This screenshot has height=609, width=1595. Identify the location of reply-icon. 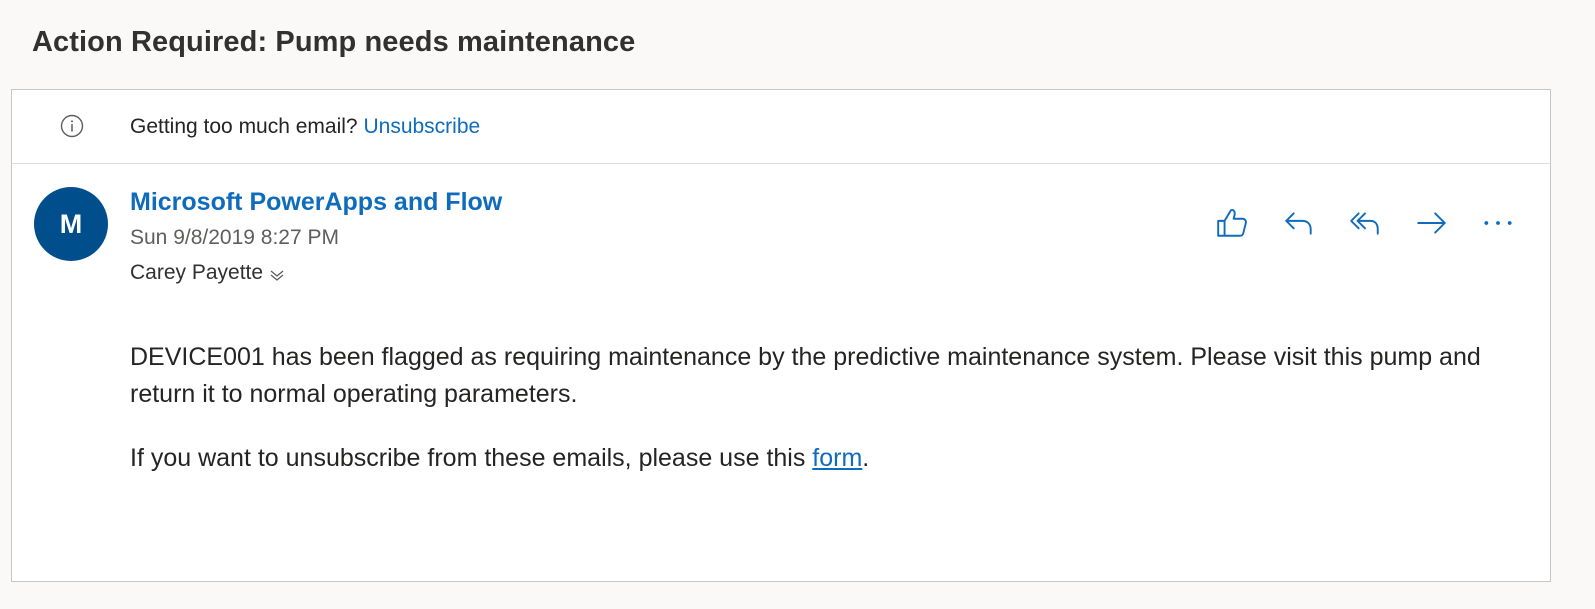
(1298, 223).